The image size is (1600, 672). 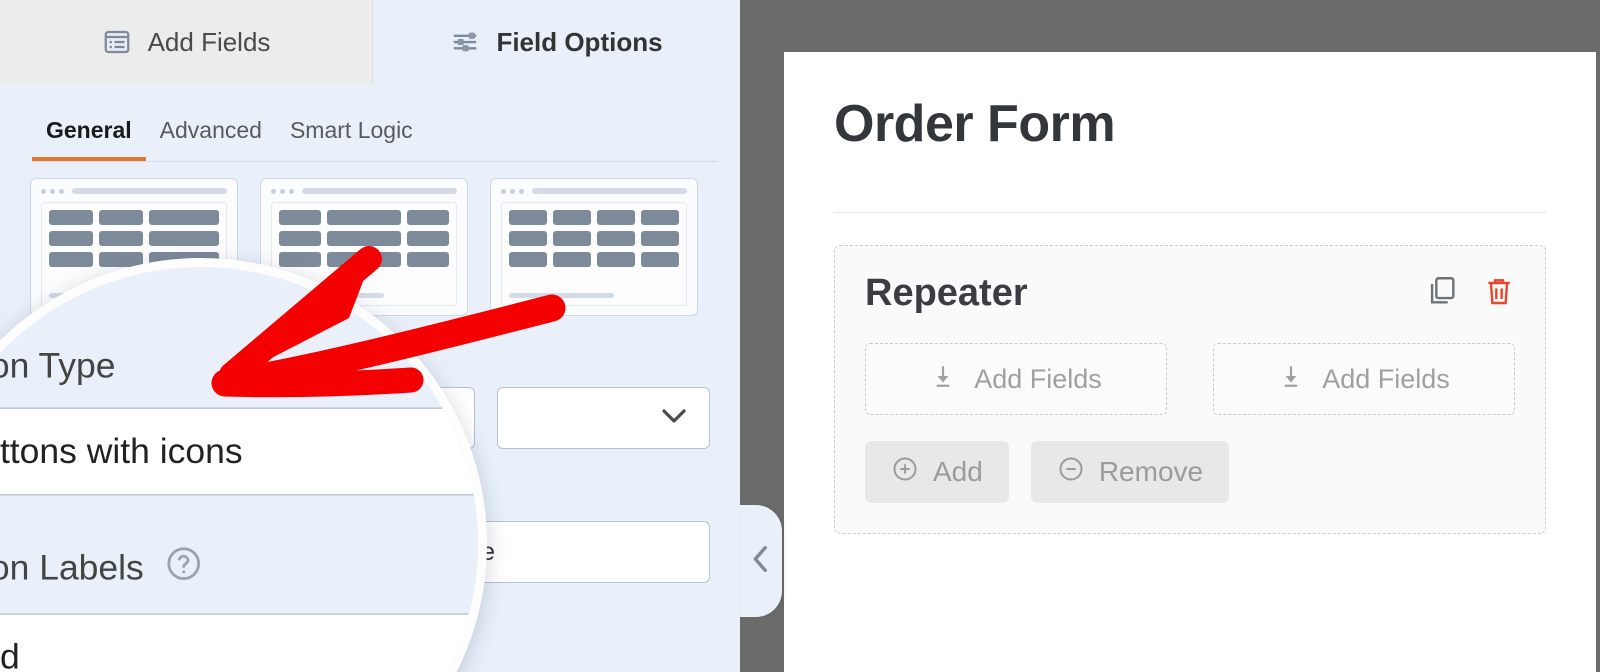 I want to click on subtab-advanced: Advanced, so click(x=211, y=139).